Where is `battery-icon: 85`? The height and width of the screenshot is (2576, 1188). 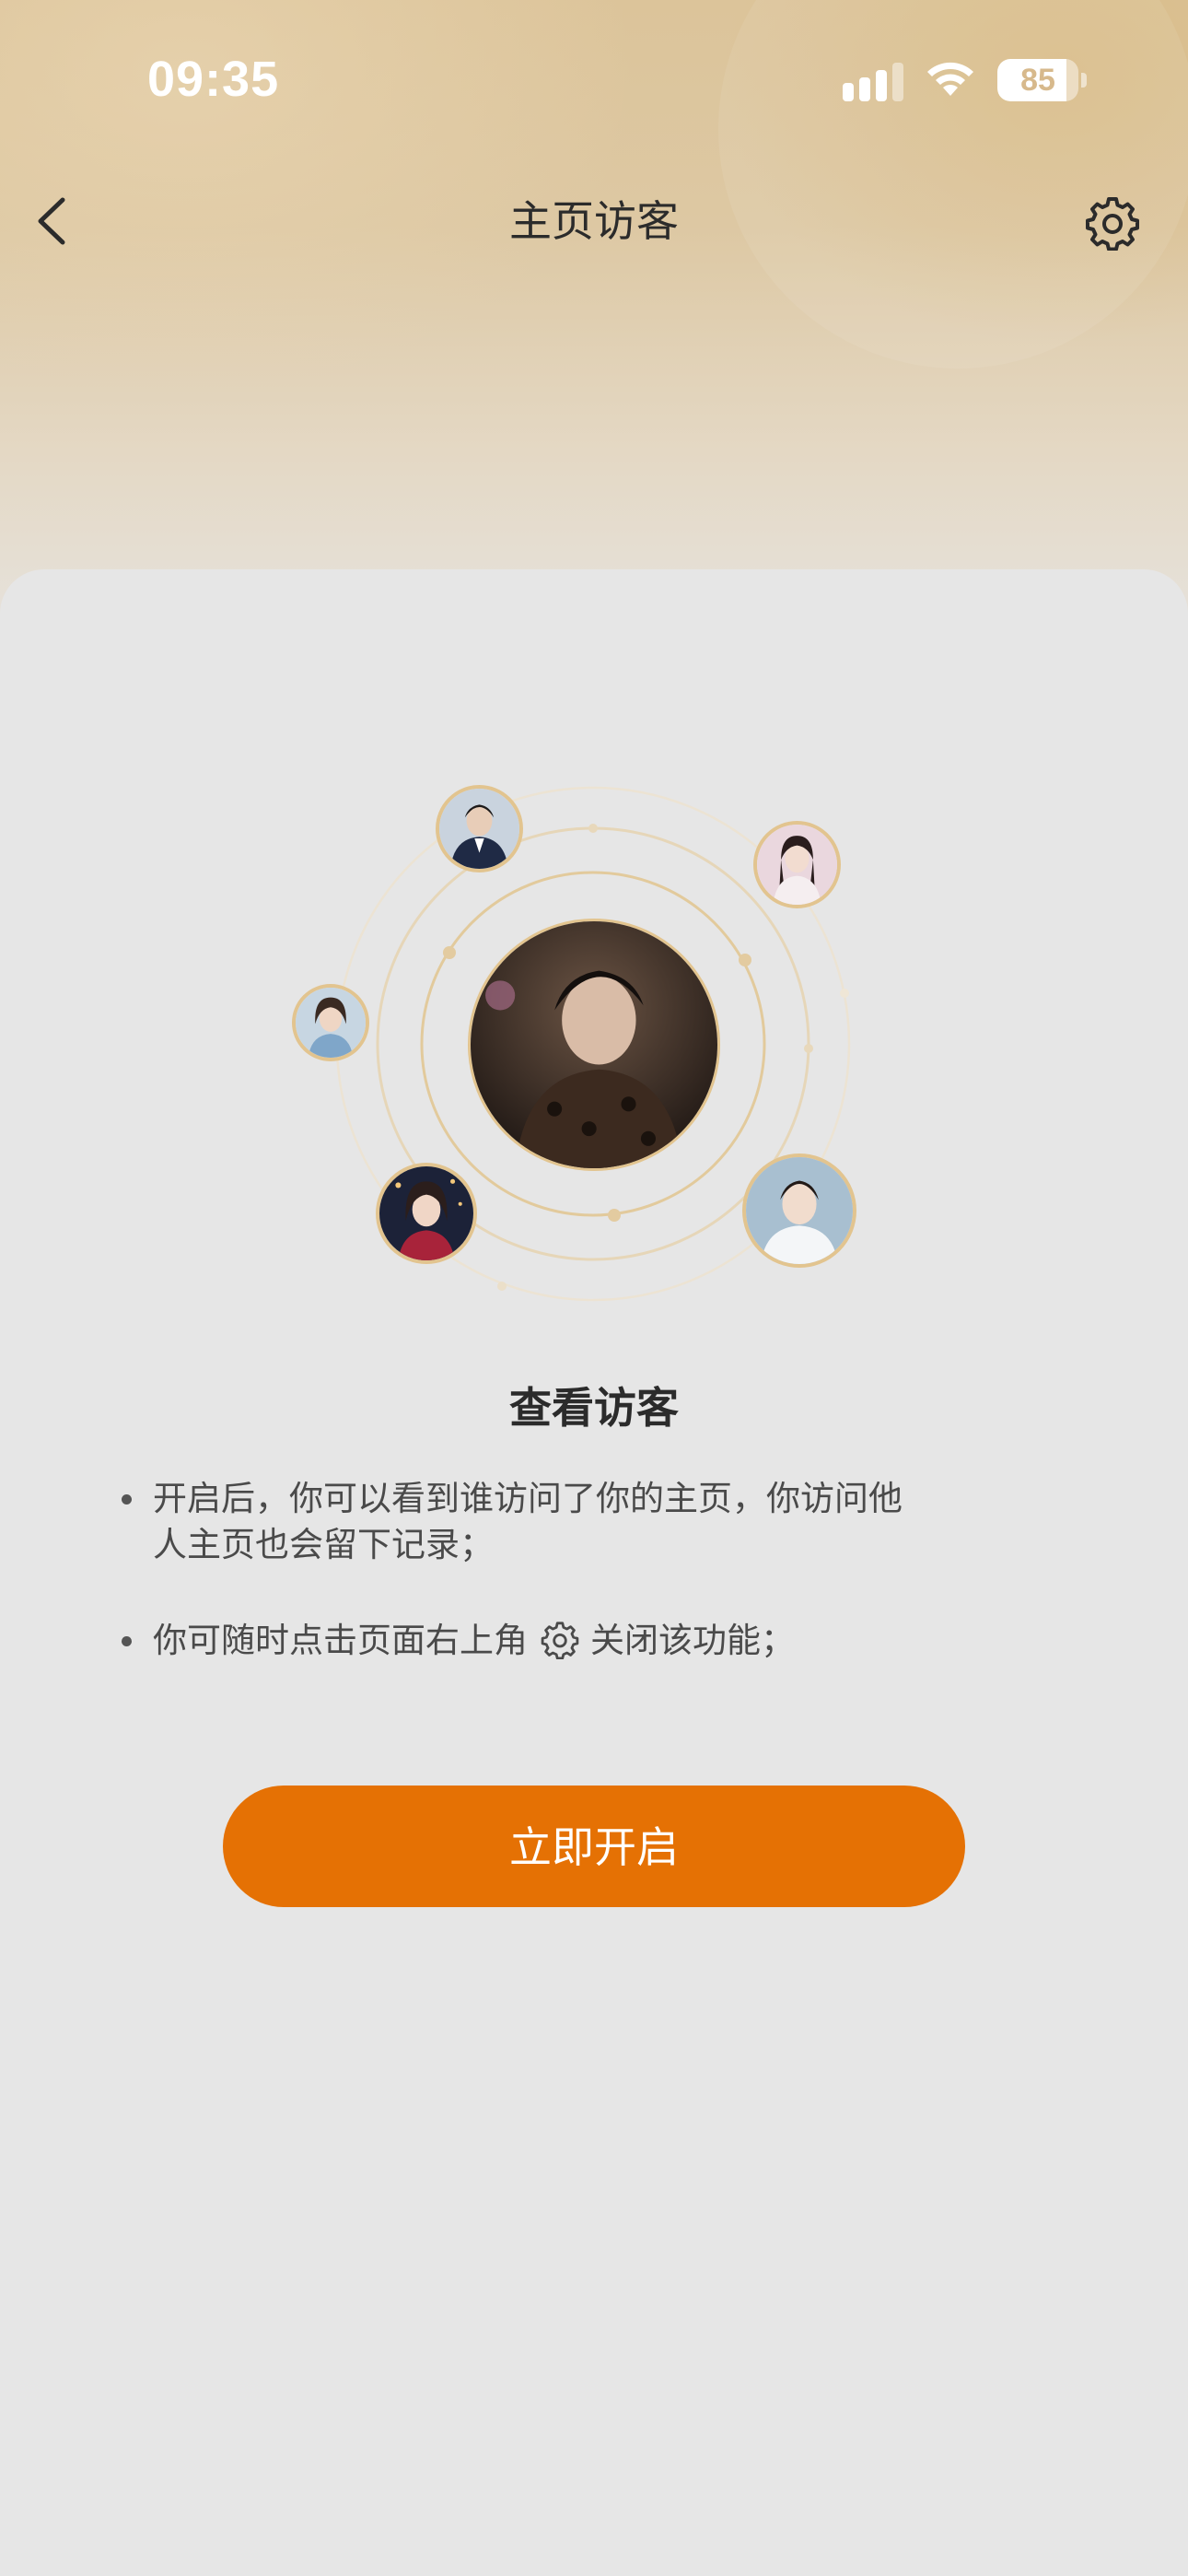
battery-icon: 85 is located at coordinates (1042, 80).